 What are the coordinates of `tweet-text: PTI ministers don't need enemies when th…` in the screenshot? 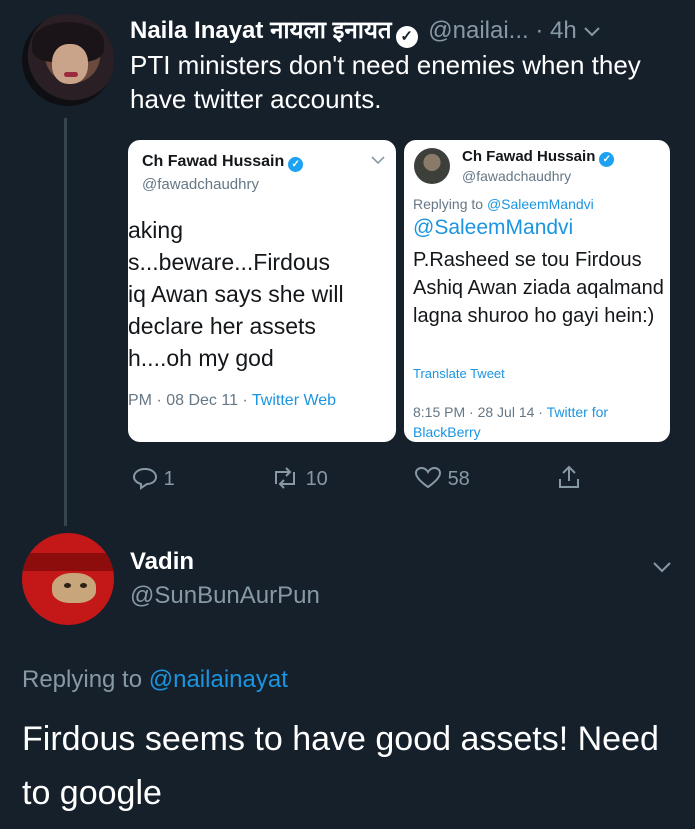 It's located at (385, 82).